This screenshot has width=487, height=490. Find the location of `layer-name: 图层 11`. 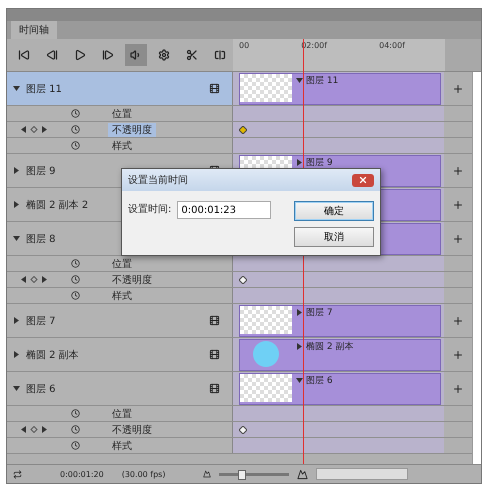

layer-name: 图层 11 is located at coordinates (44, 89).